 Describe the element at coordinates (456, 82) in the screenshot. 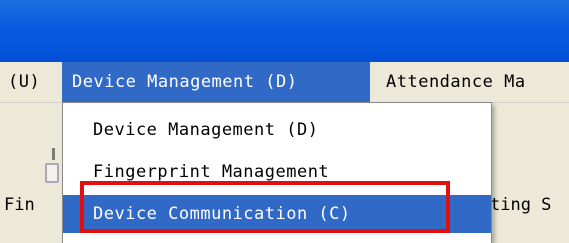

I see `menu-attendance-management: Attendance Ma` at that location.